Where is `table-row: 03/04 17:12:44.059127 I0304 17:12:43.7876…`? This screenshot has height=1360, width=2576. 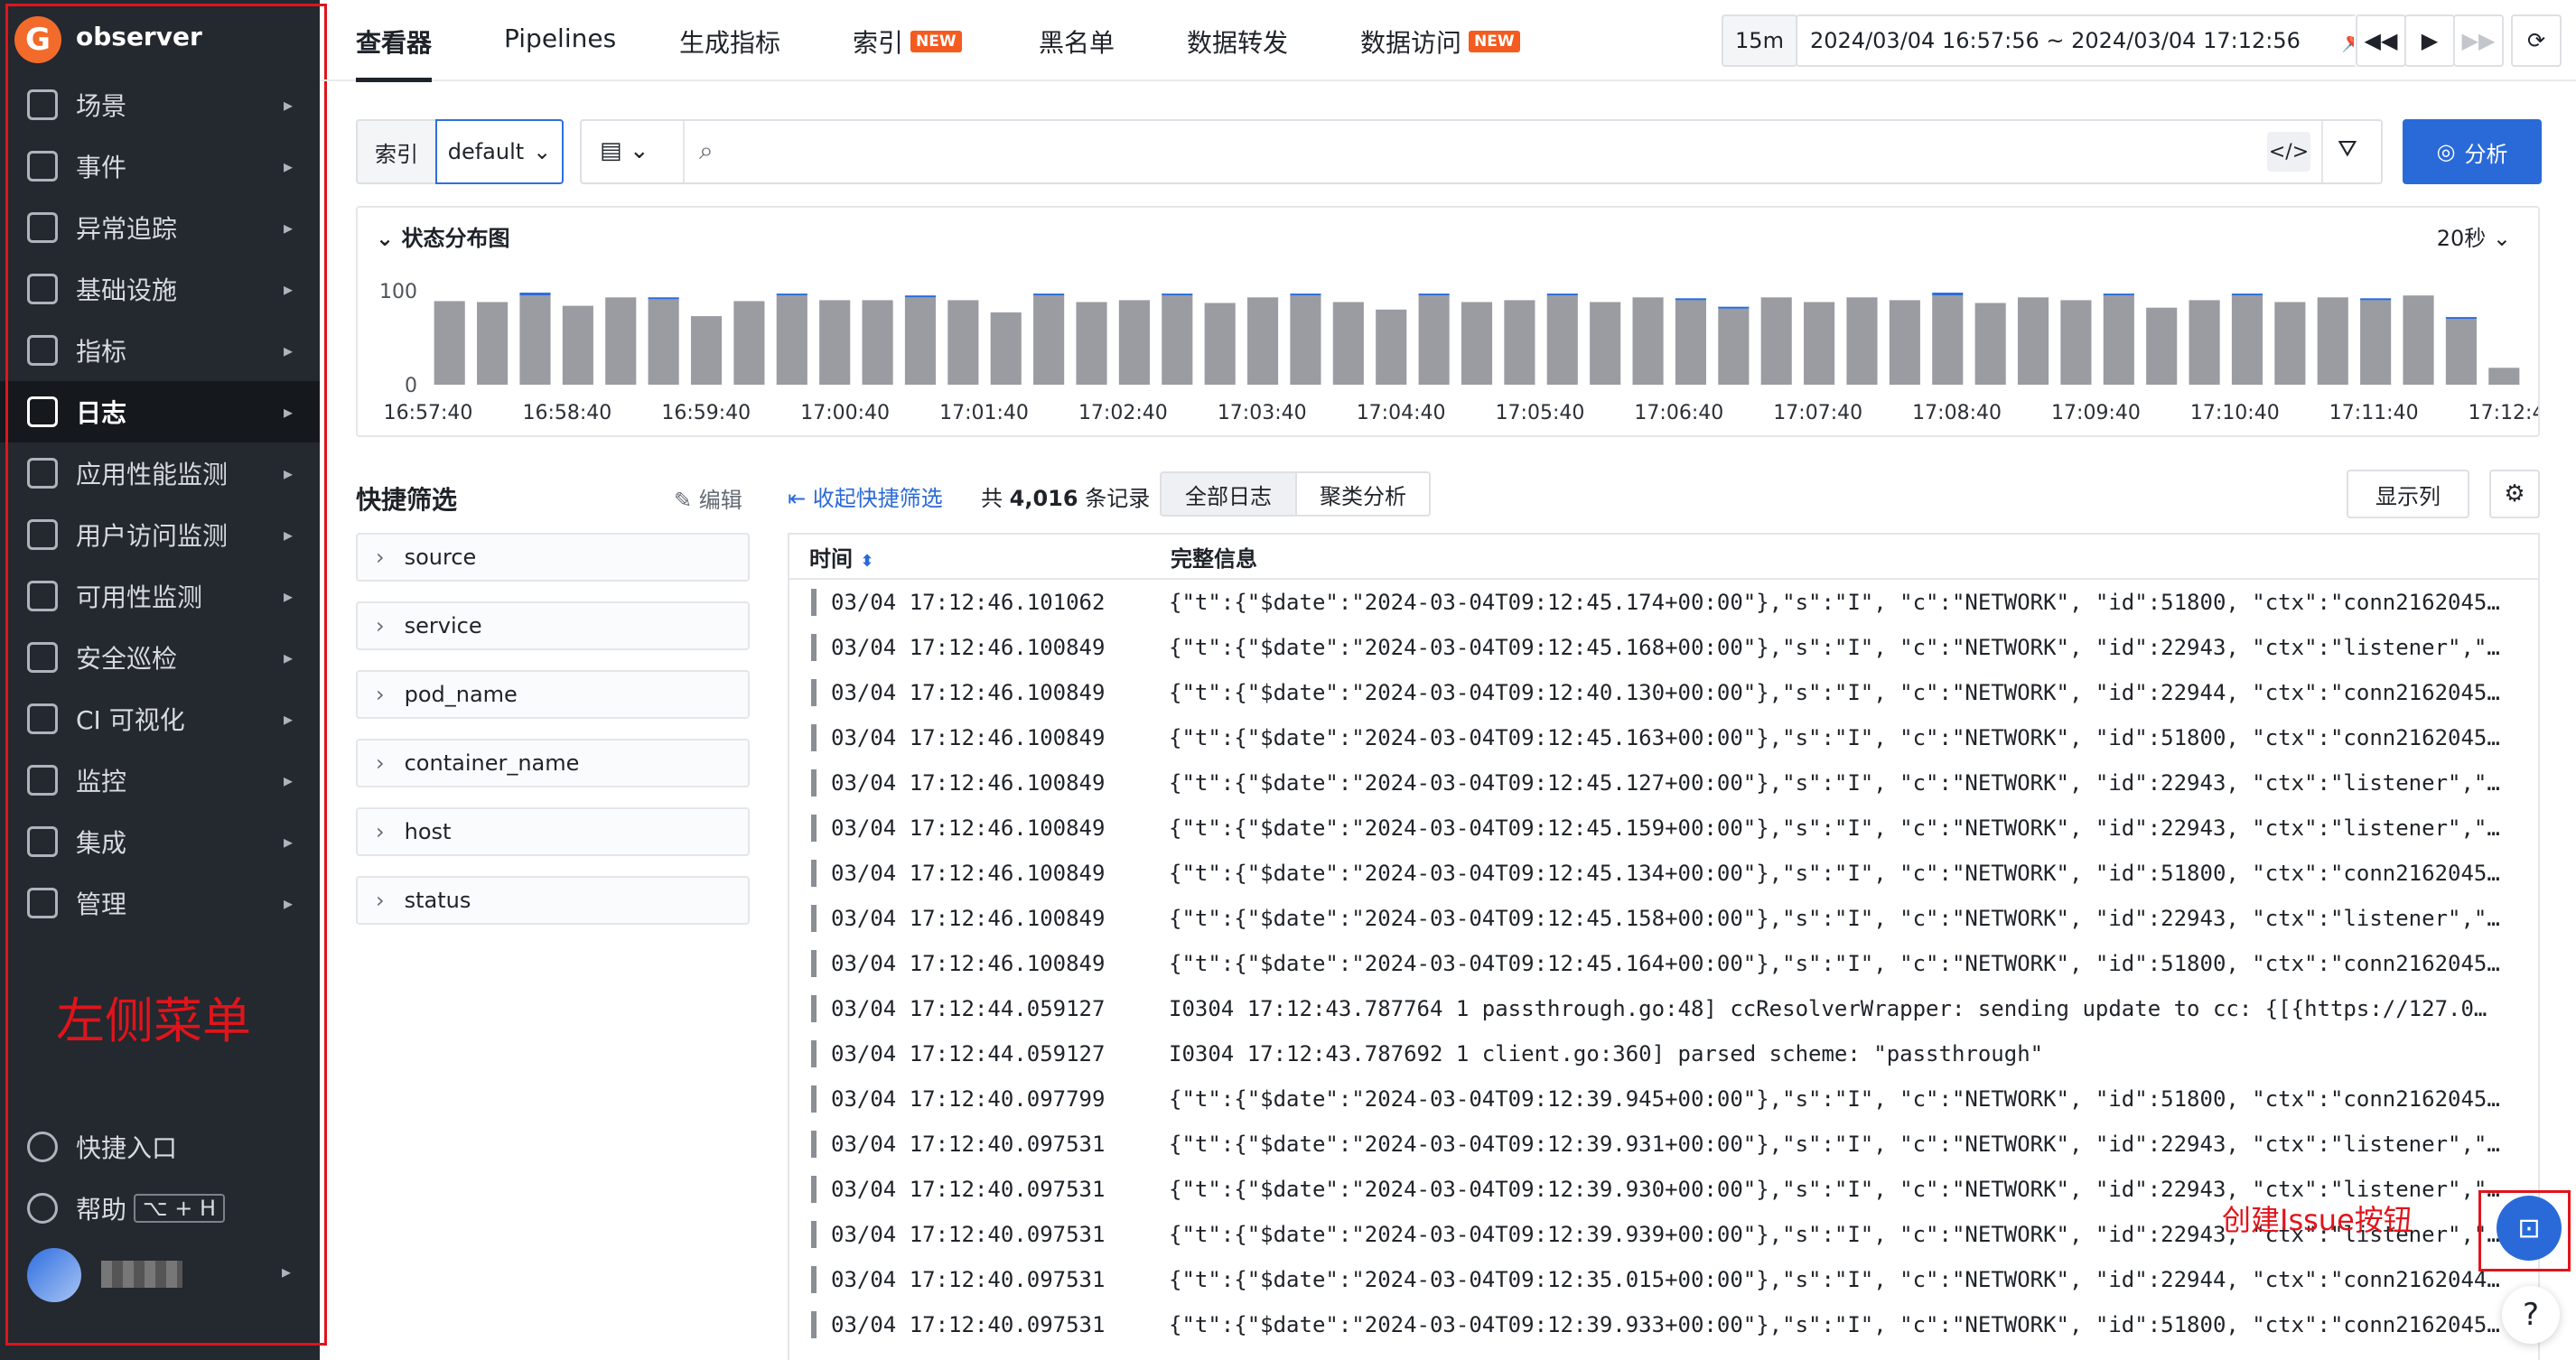 table-row: 03/04 17:12:44.059127 I0304 17:12:43.7876… is located at coordinates (1663, 1053).